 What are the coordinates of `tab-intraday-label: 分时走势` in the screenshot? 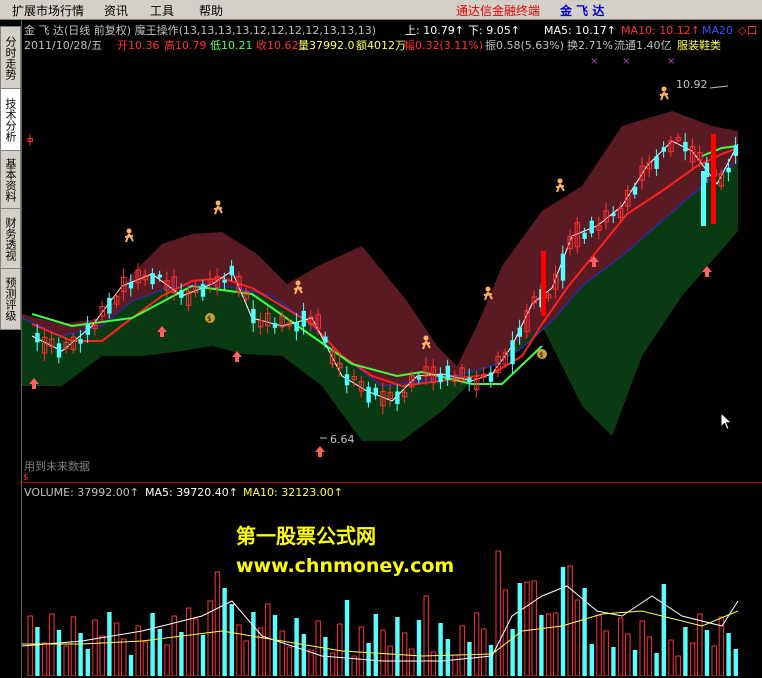 It's located at (10, 58).